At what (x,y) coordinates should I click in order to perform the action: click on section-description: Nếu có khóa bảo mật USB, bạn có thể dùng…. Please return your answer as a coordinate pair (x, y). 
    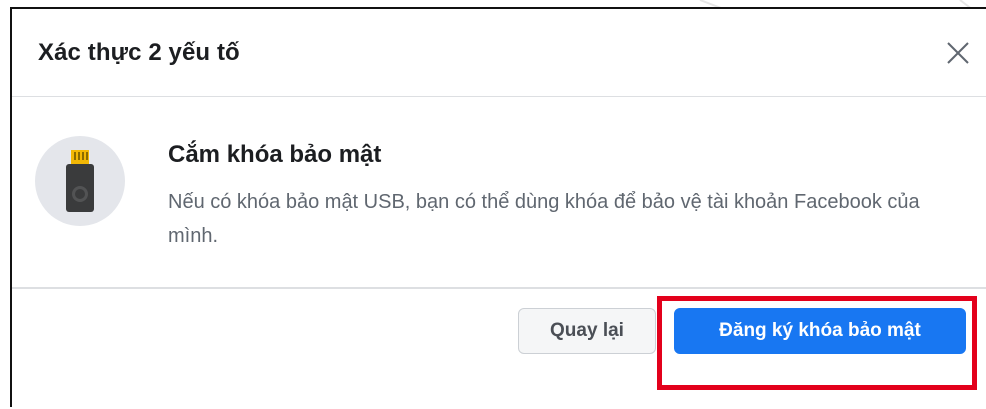
    Looking at the image, I should click on (544, 219).